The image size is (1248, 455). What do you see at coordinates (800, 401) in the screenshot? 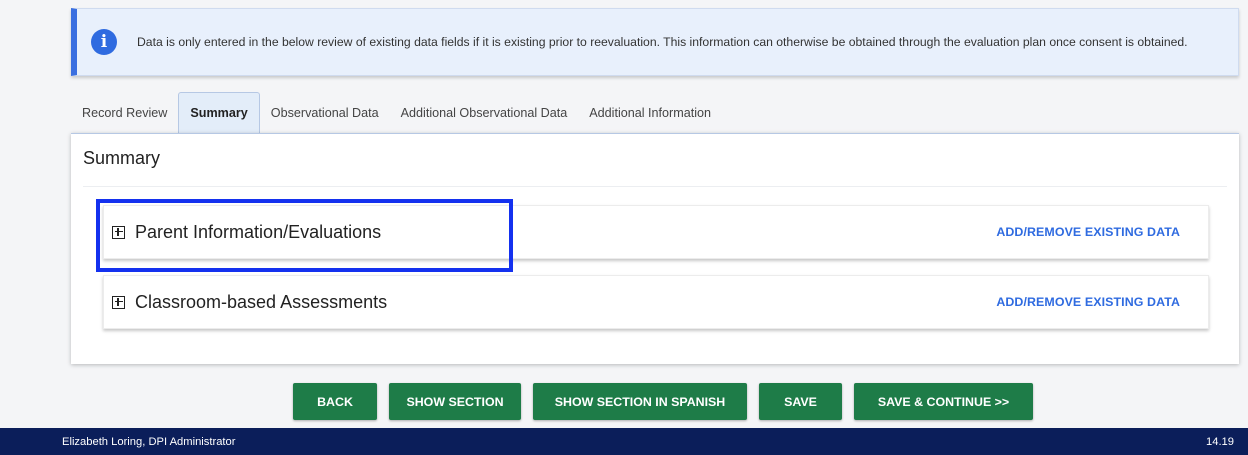
I see `save-button: SAVE` at bounding box center [800, 401].